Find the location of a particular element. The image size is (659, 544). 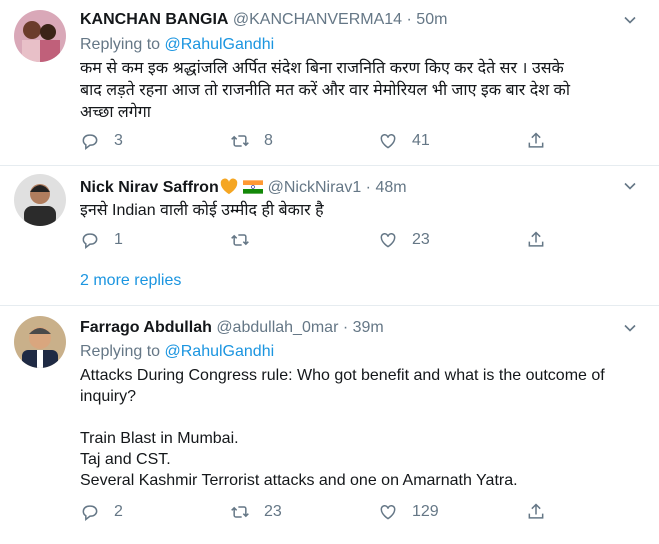

display-name: KANCHAN BANGIA is located at coordinates (154, 19).